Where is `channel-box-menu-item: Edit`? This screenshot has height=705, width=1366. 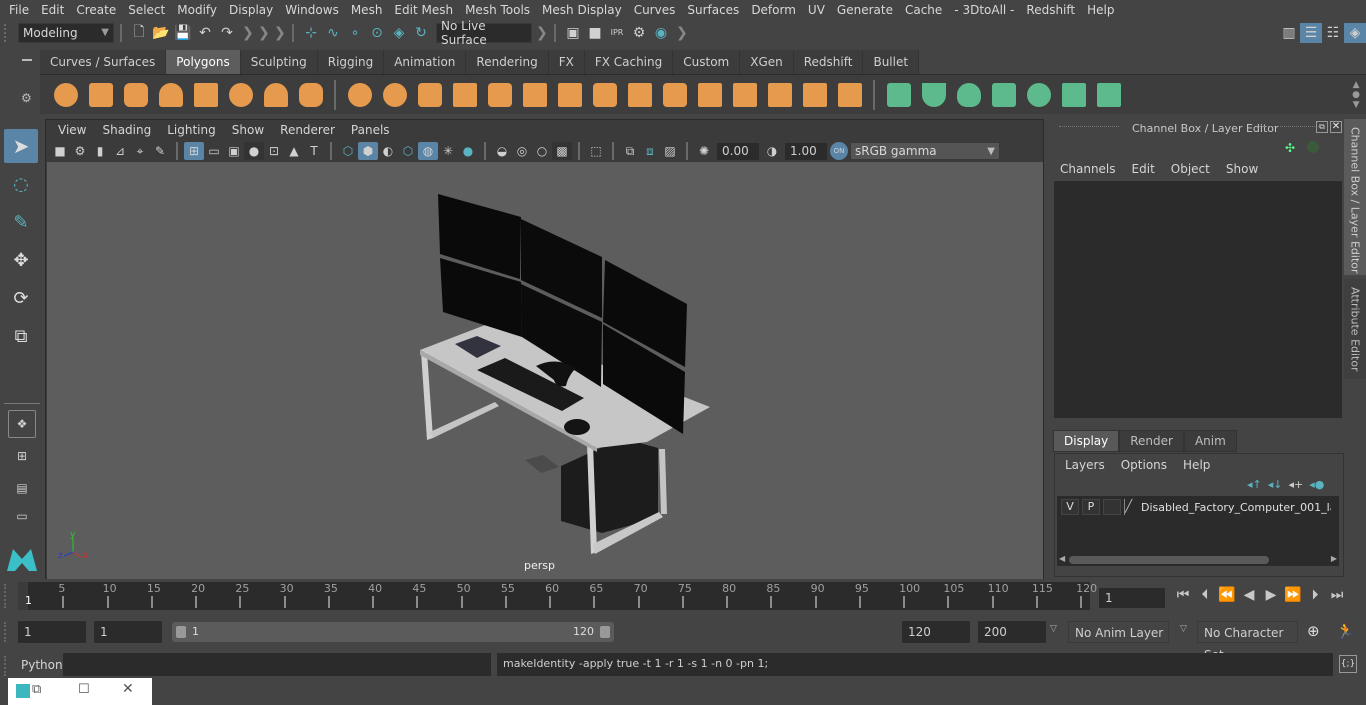
channel-box-menu-item: Edit is located at coordinates (1143, 169).